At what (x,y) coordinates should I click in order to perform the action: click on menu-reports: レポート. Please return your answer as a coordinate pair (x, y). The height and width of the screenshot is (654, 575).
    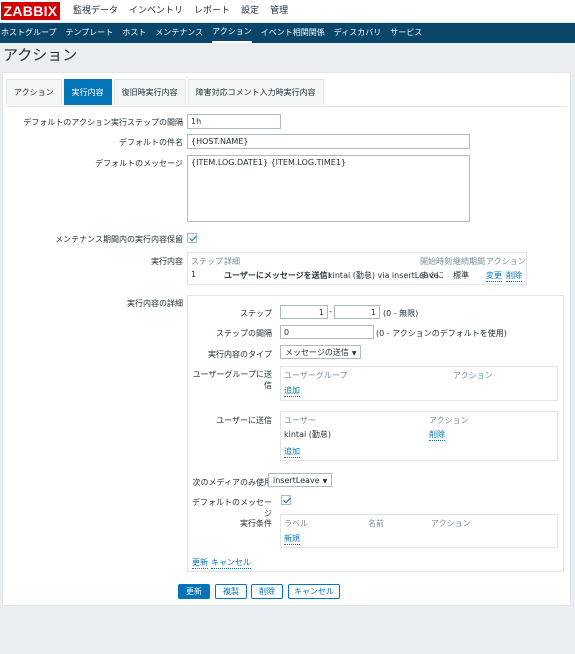
    Looking at the image, I should click on (212, 11).